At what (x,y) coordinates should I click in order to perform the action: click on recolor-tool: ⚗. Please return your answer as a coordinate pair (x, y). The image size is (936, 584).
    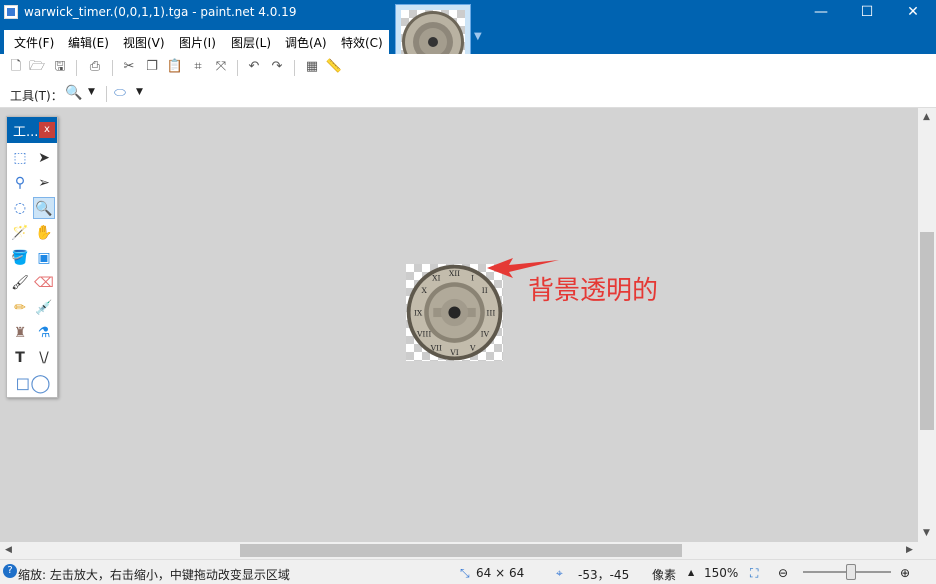
    Looking at the image, I should click on (44, 333).